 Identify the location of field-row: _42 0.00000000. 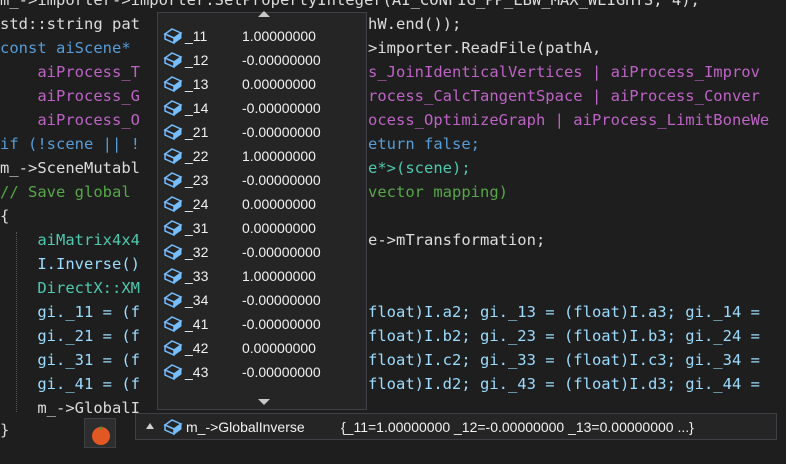
(262, 348).